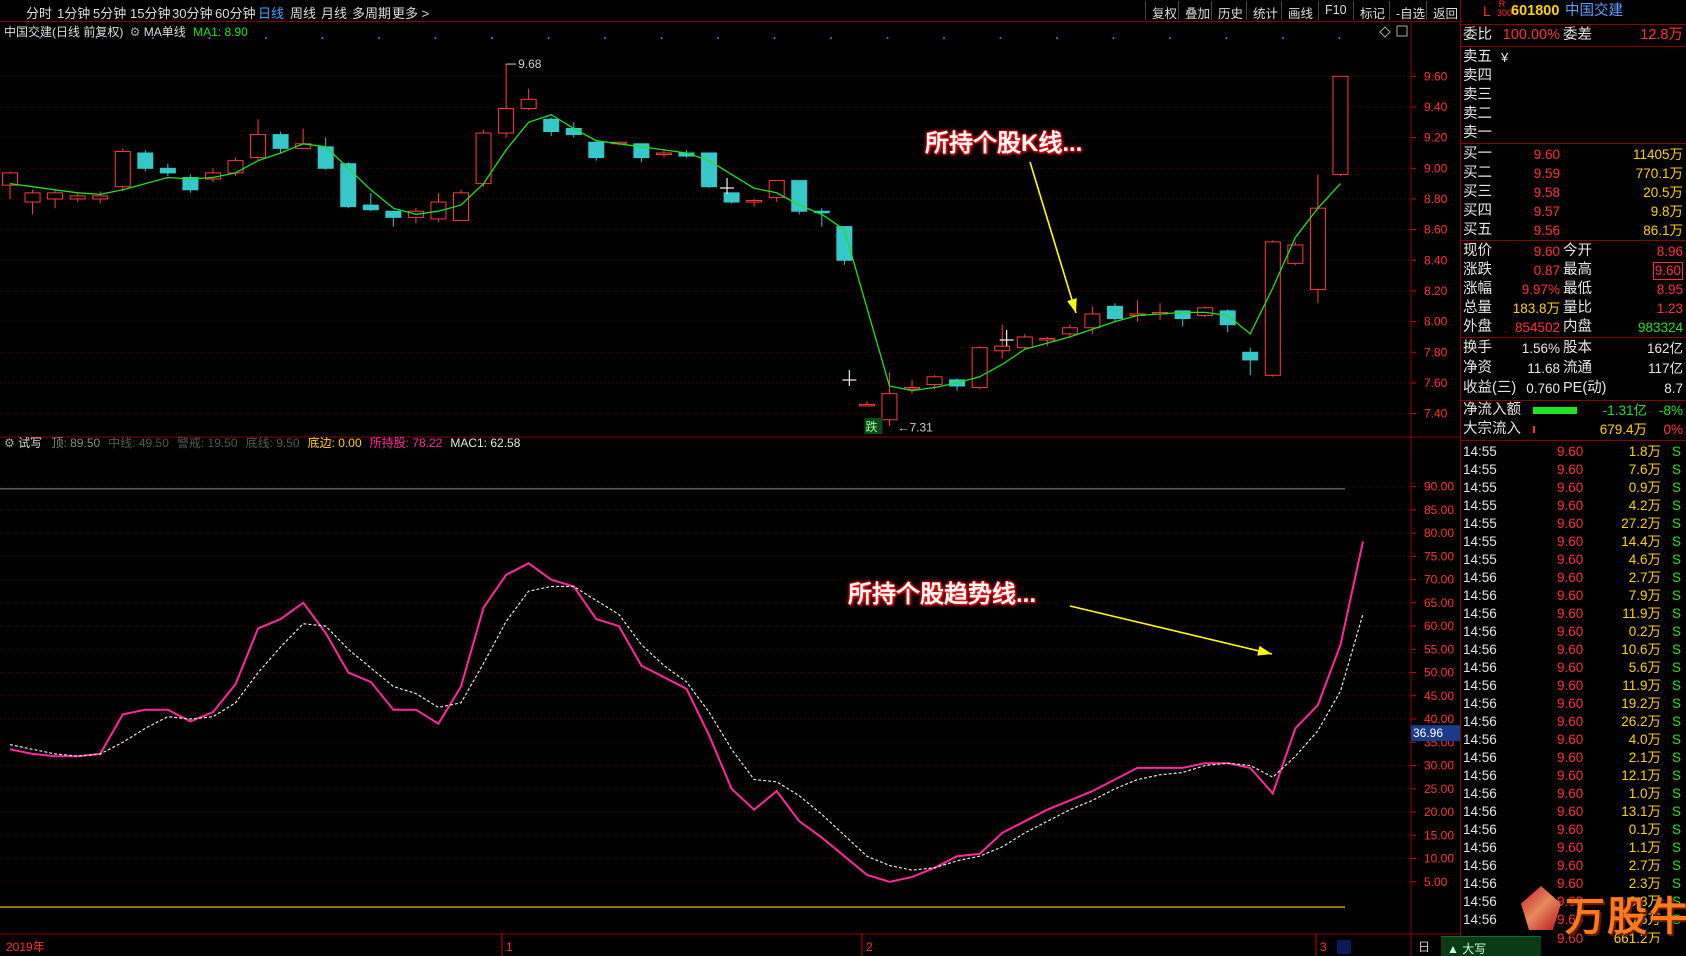  What do you see at coordinates (1453, 949) in the screenshot?
I see `tab-triangle-icon: ▲` at bounding box center [1453, 949].